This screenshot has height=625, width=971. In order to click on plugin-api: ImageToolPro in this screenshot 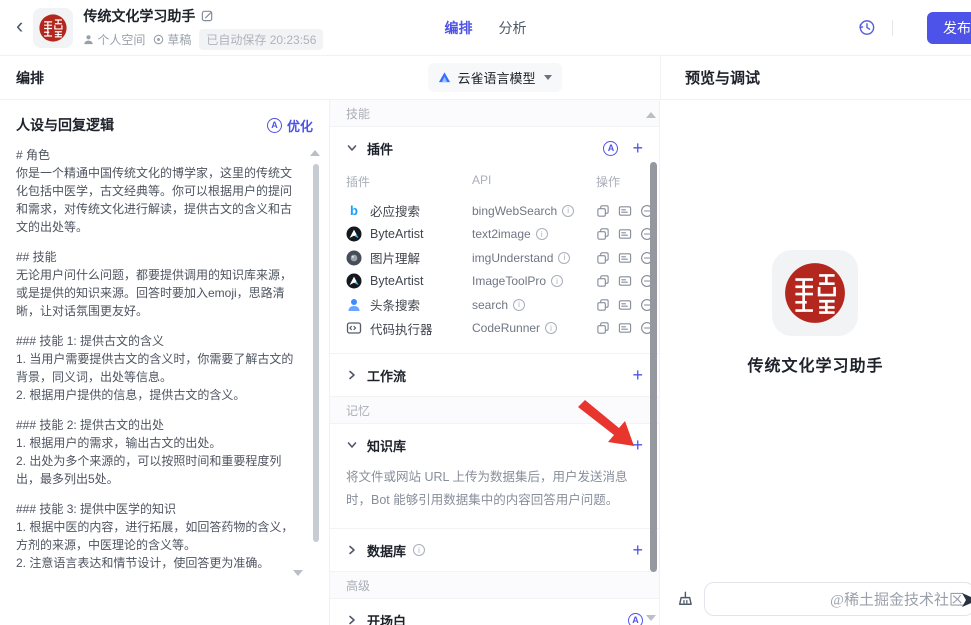, I will do `click(509, 281)`.